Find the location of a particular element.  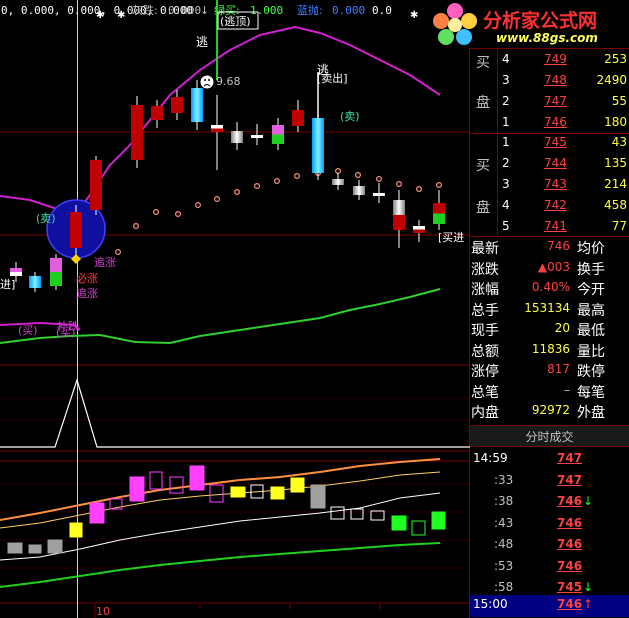

sell-order-row: 1 746 180 is located at coordinates (549, 123).